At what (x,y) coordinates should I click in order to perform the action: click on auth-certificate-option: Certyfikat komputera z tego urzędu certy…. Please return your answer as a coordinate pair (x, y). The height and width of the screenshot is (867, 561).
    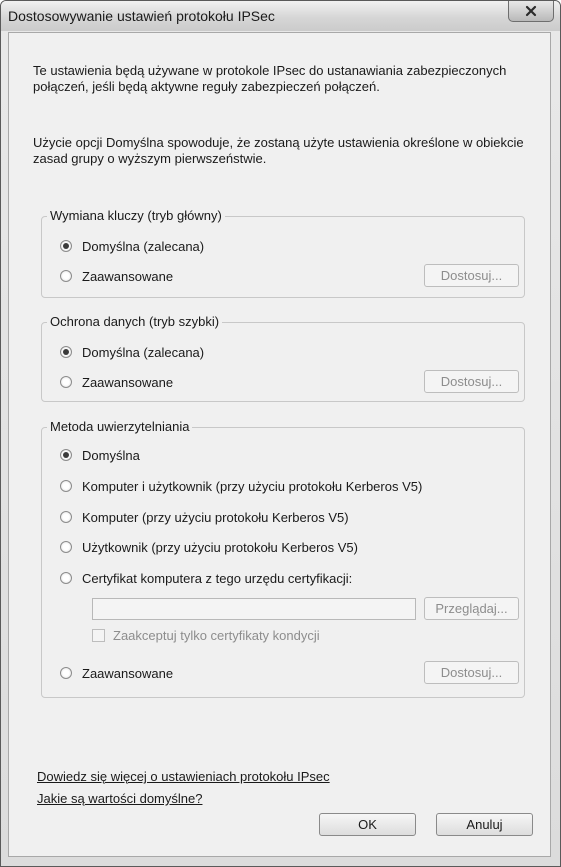
    Looking at the image, I should click on (206, 578).